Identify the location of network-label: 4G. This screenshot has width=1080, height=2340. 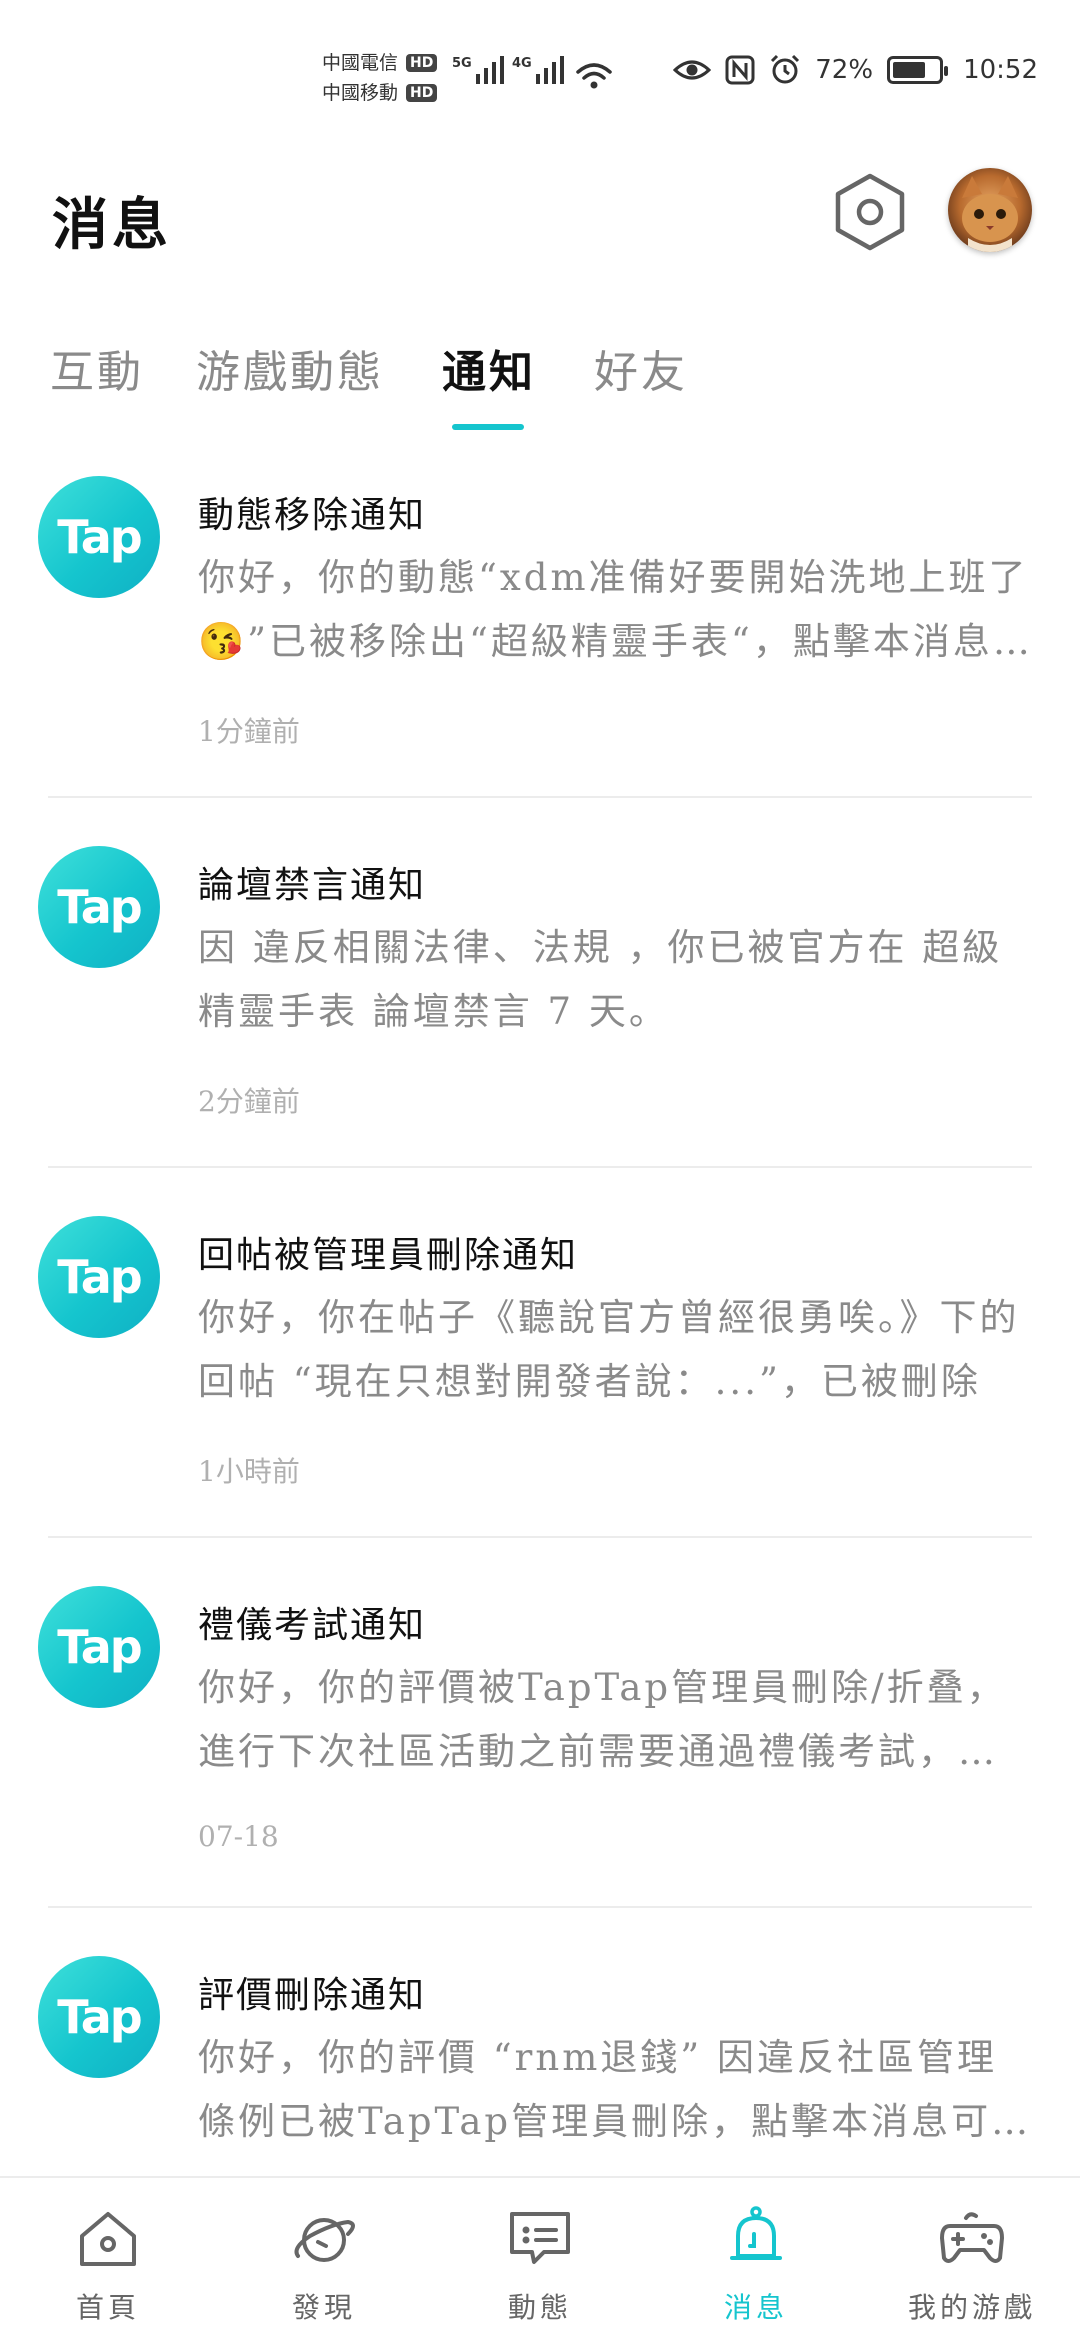
(522, 63).